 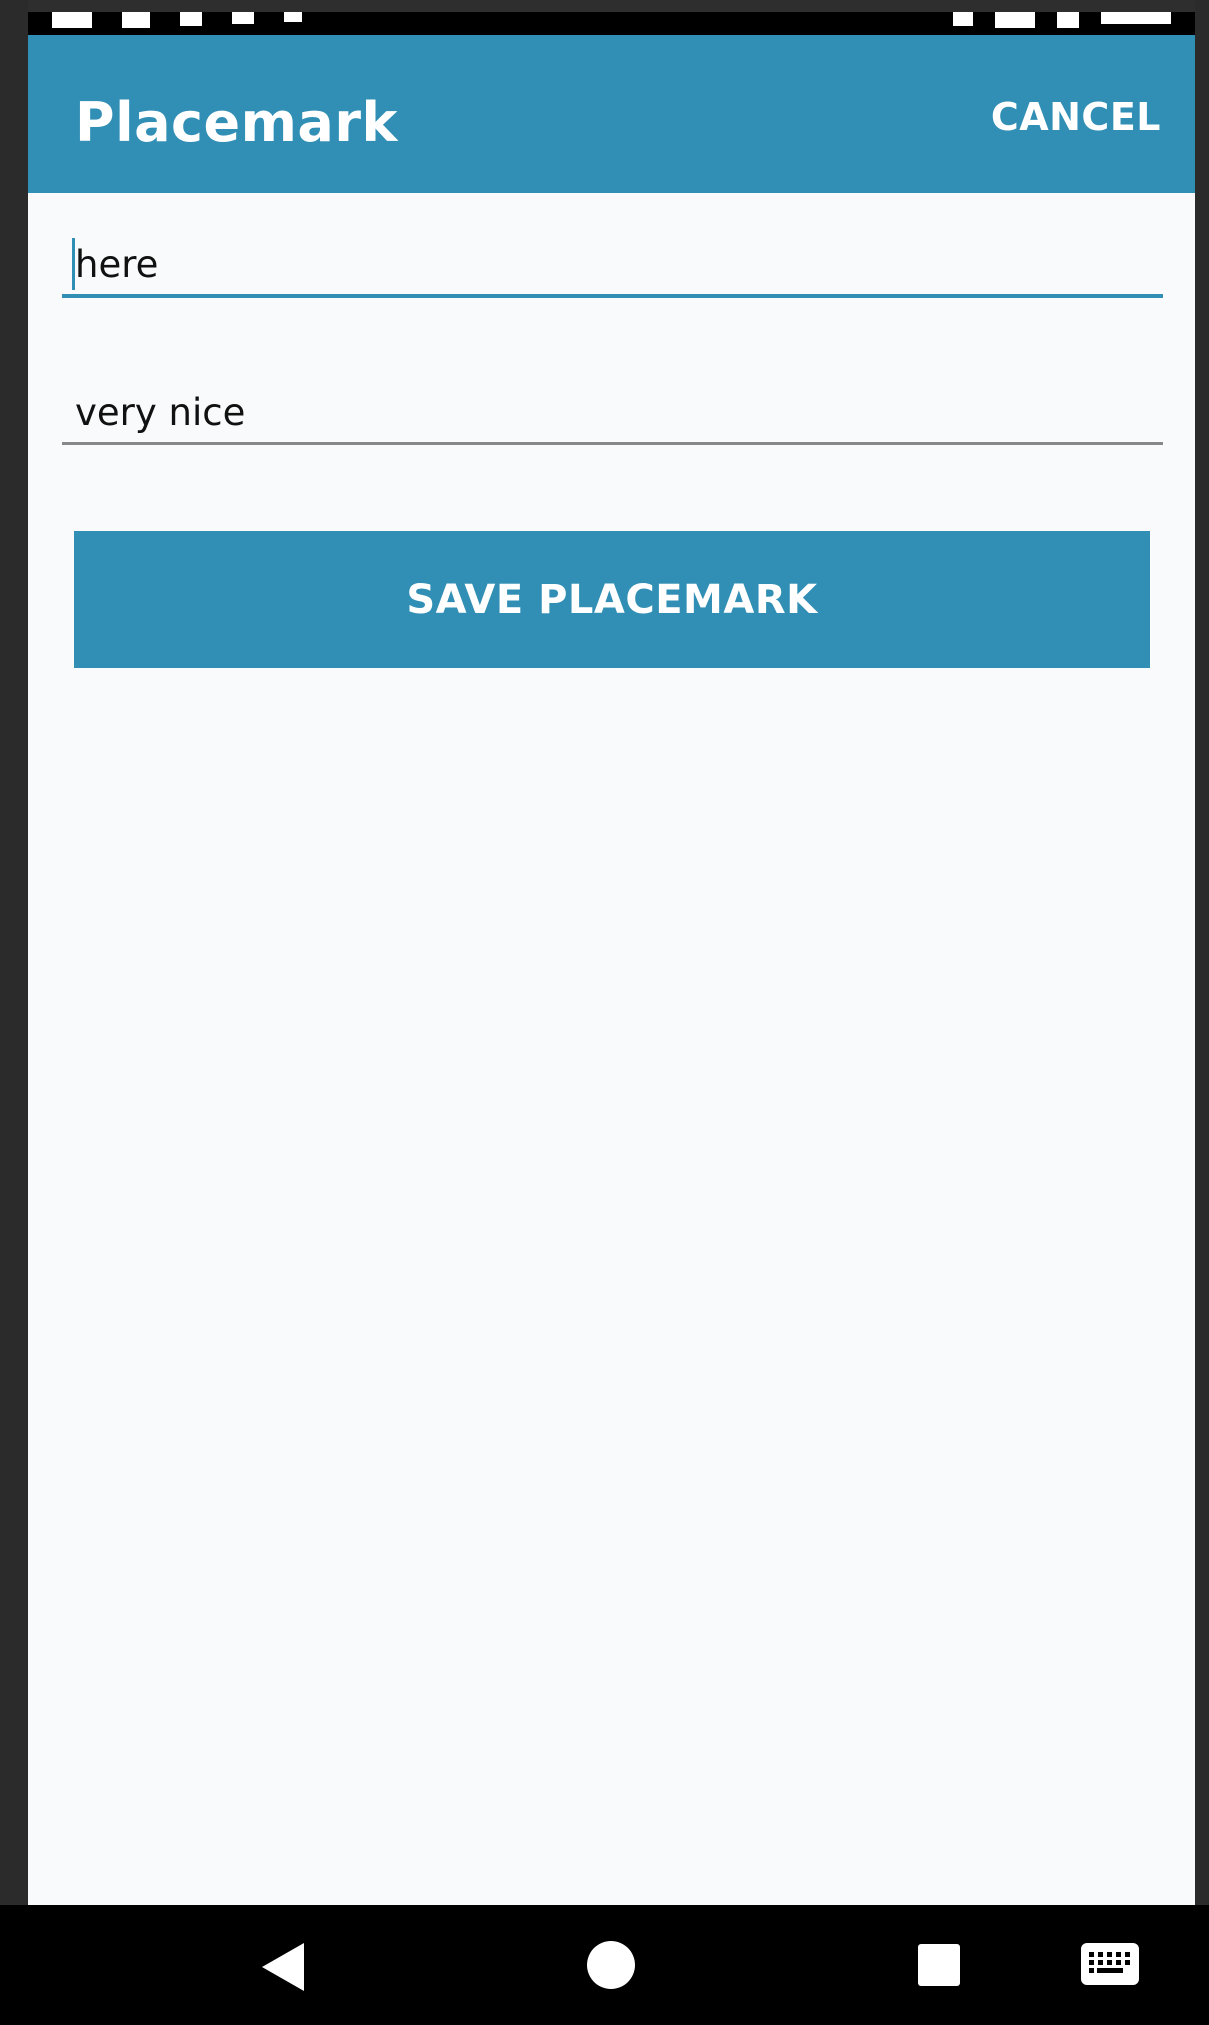 What do you see at coordinates (14, 1012) in the screenshot?
I see `device-frame-left` at bounding box center [14, 1012].